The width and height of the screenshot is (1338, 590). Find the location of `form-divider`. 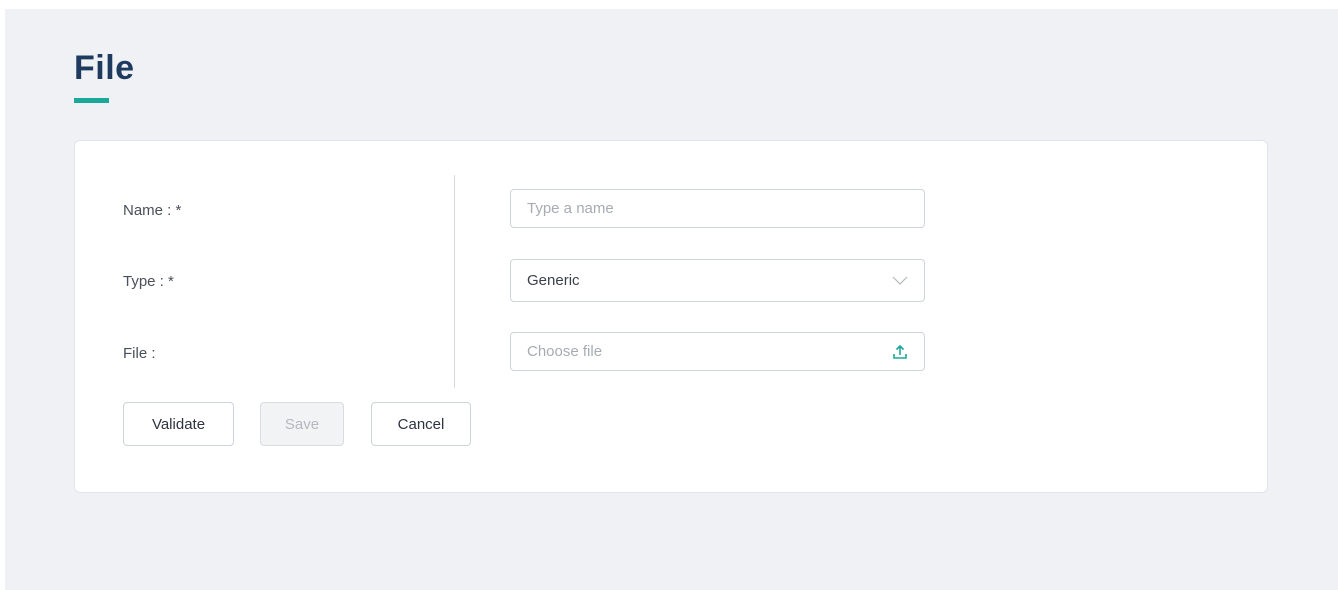

form-divider is located at coordinates (454, 281).